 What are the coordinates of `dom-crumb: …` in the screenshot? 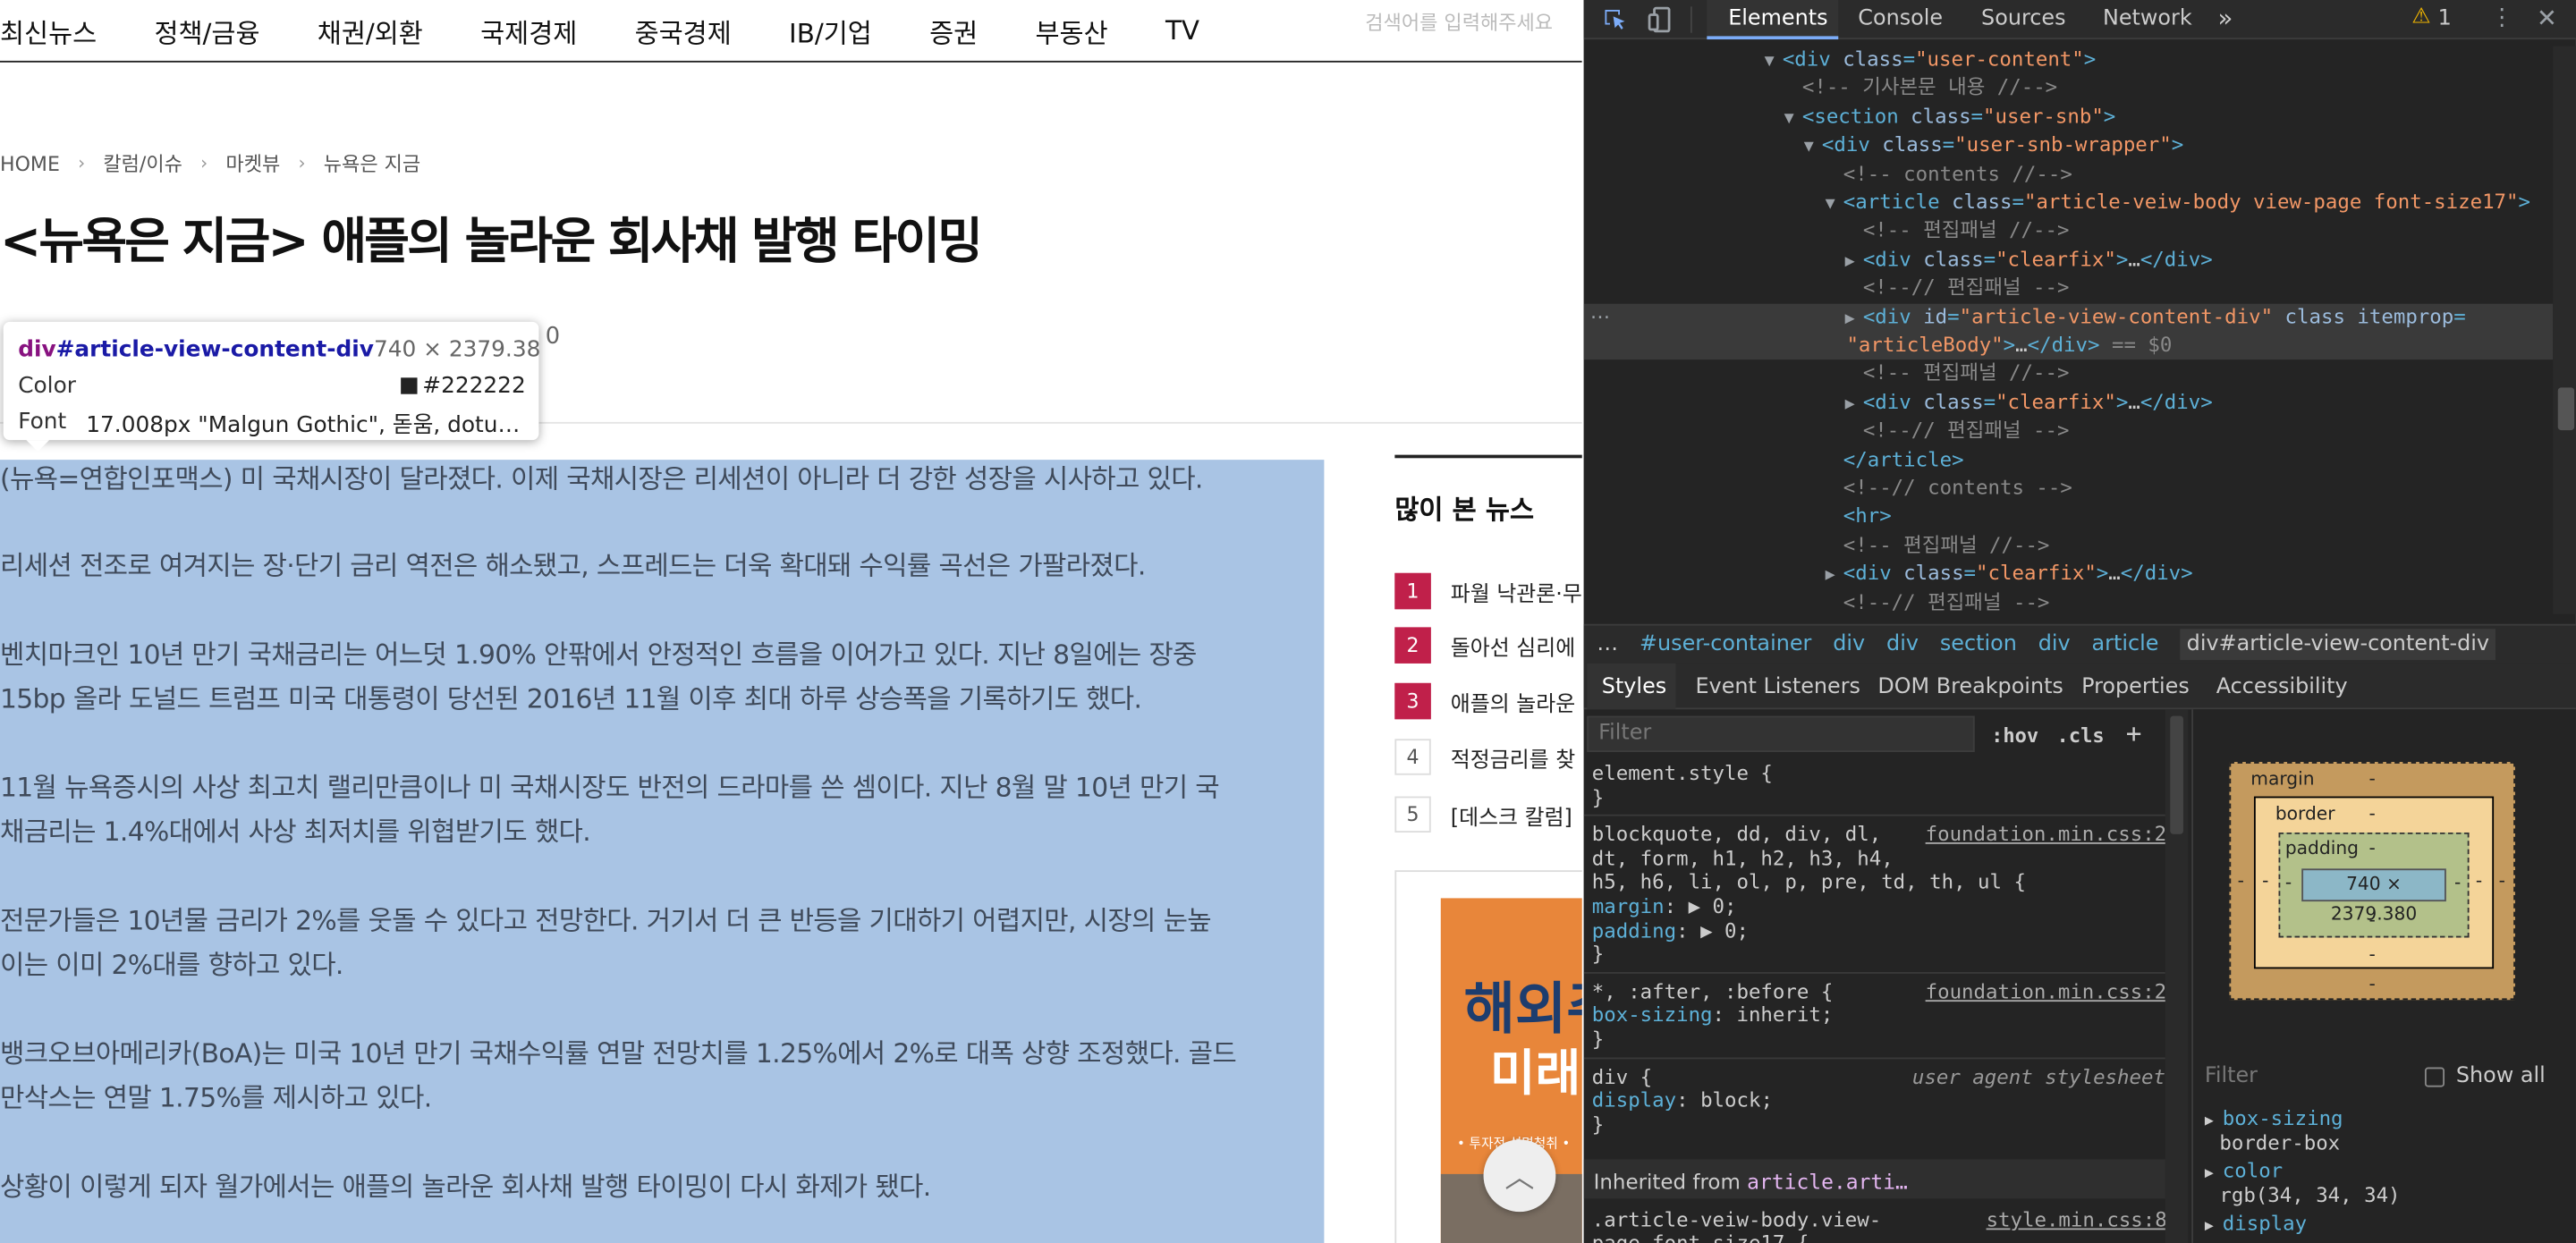 It's located at (1607, 644).